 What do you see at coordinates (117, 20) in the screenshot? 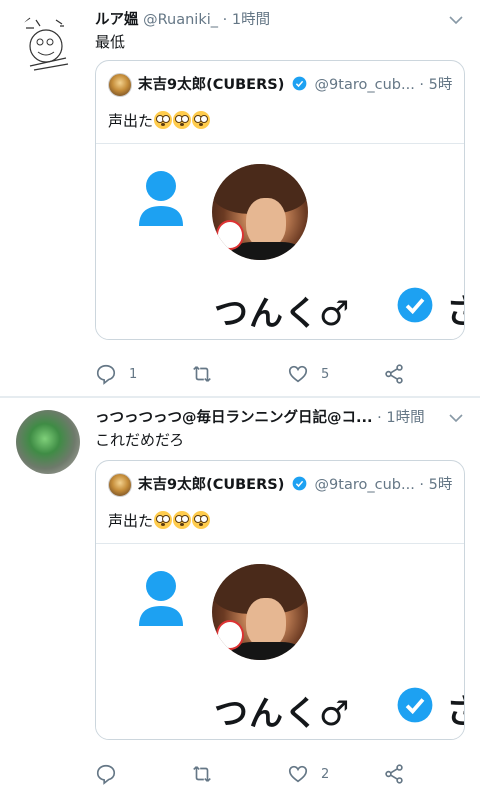
I see `author-name: ルア媼` at bounding box center [117, 20].